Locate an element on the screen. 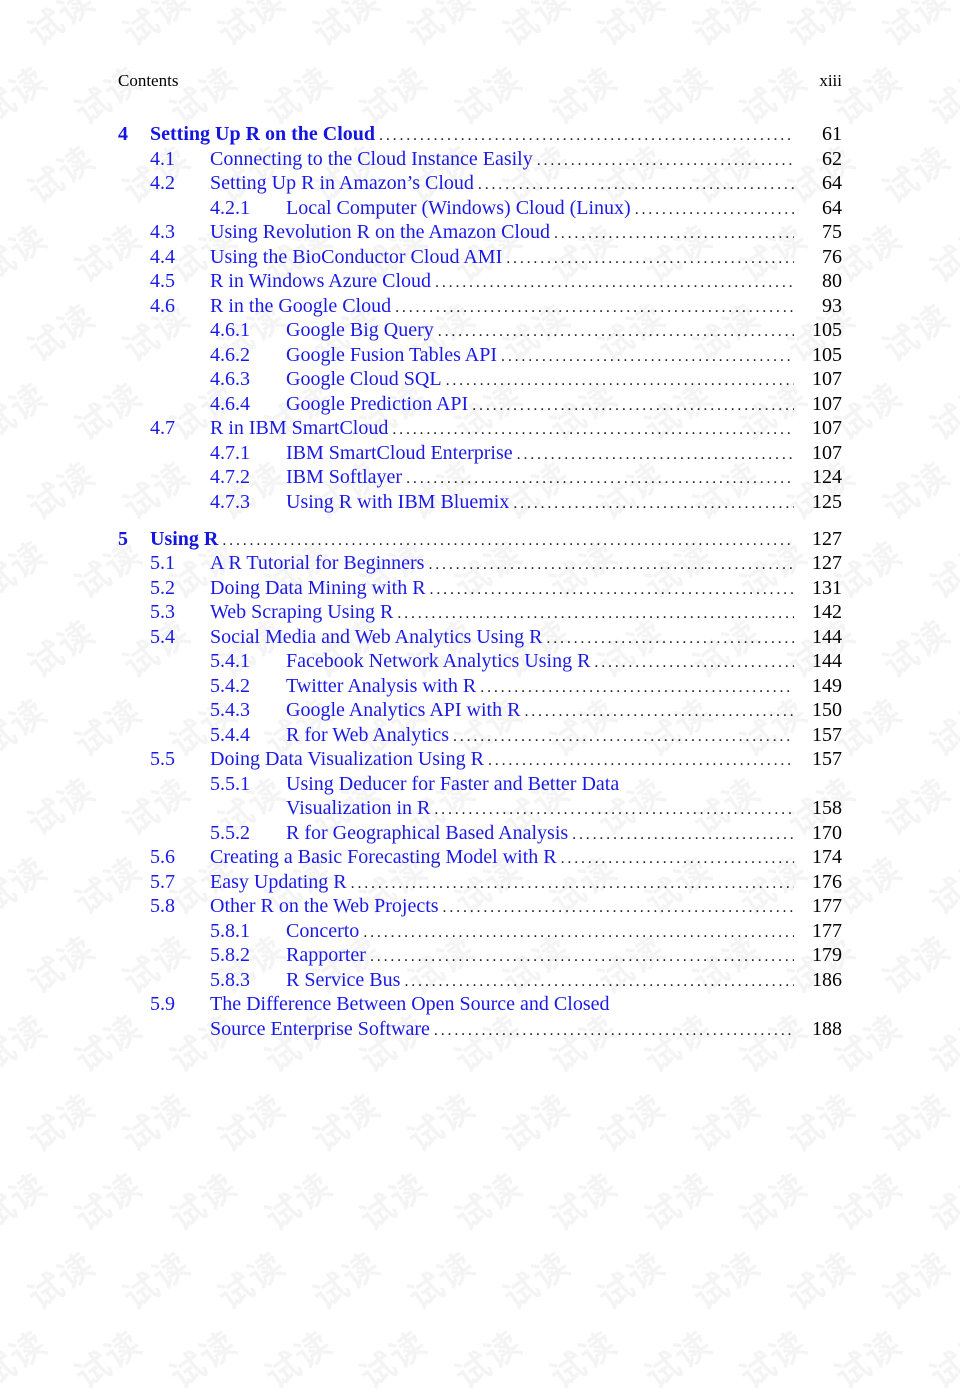  toc-page-number: 93 is located at coordinates (818, 306).